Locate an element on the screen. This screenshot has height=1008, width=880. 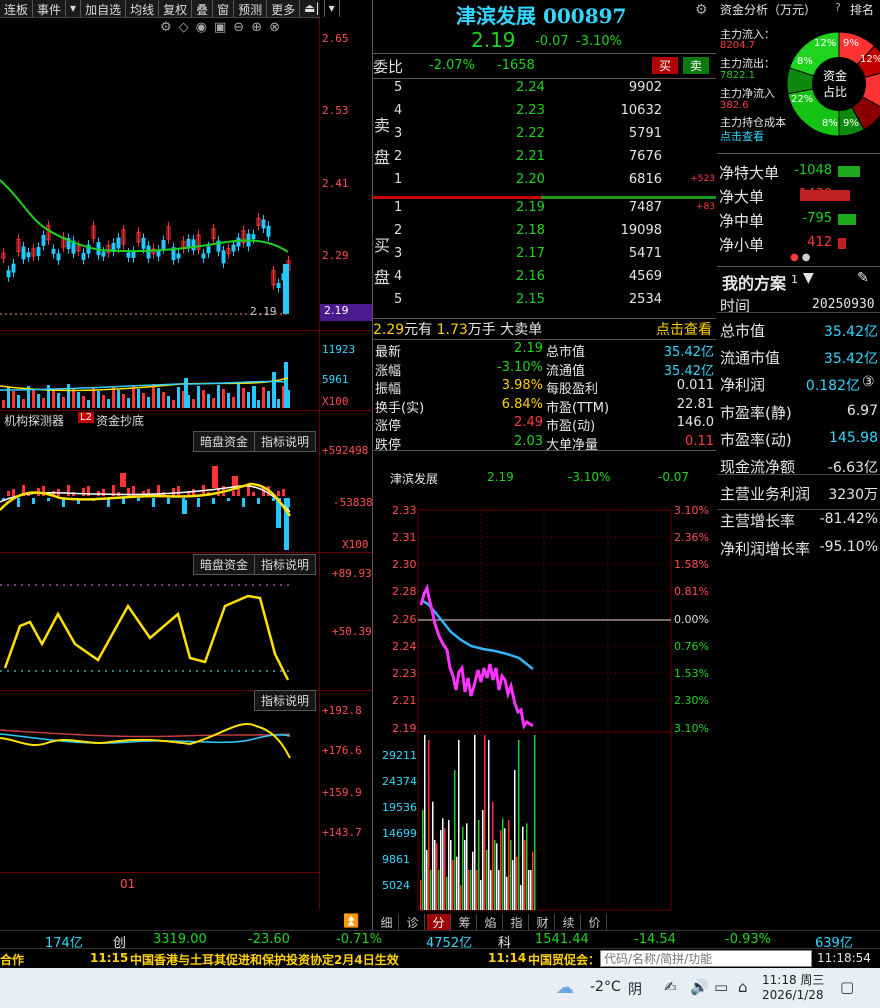
ticker-news-2: 中国贸促会： is located at coordinates (564, 959).